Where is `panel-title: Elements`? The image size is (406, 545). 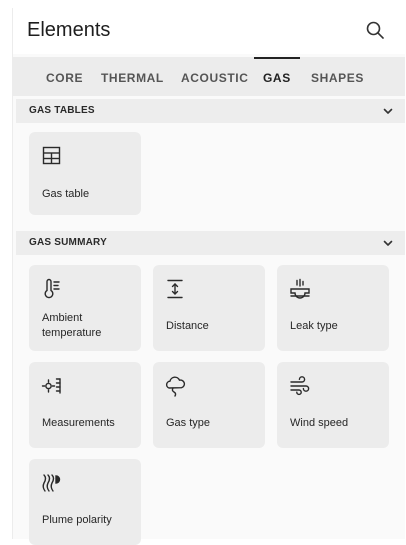
panel-title: Elements is located at coordinates (69, 30).